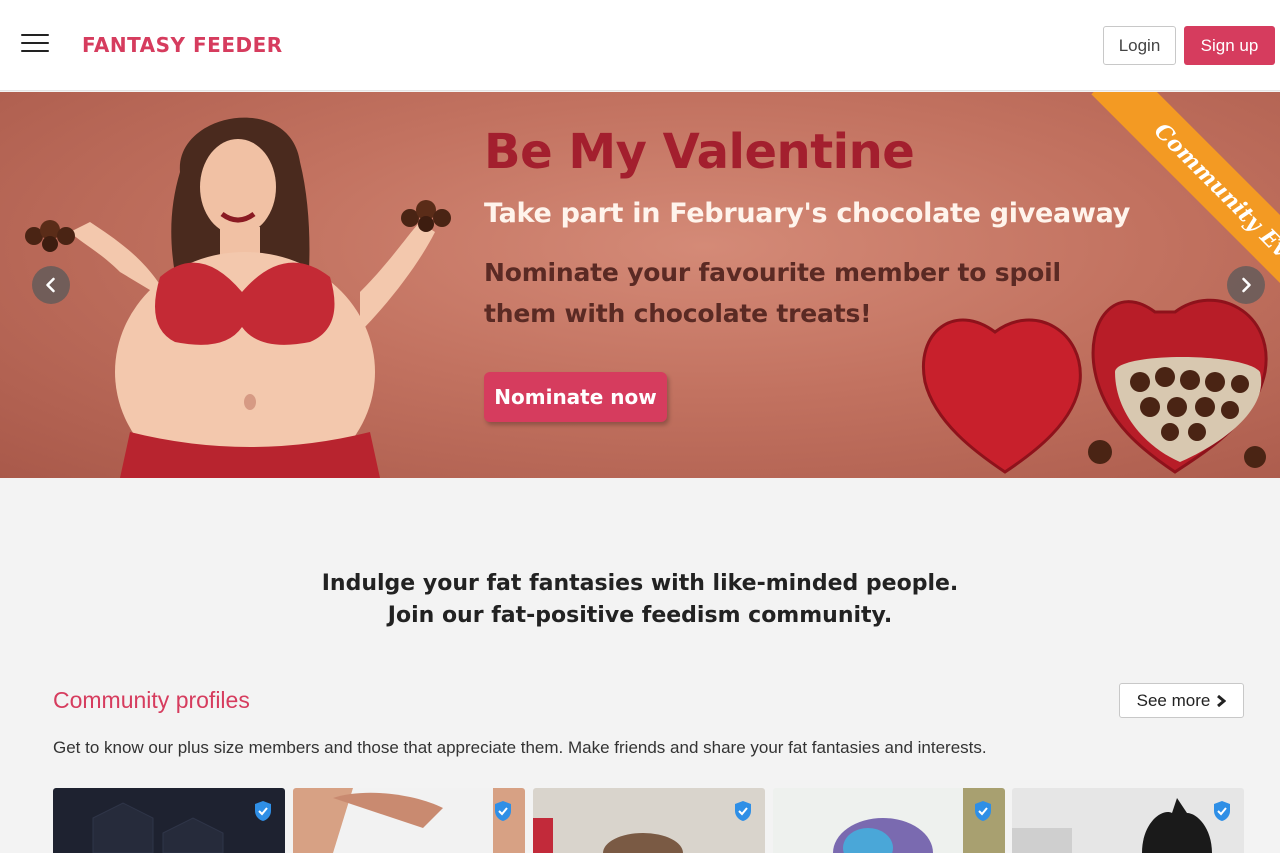 This screenshot has width=1280, height=853. What do you see at coordinates (699, 152) in the screenshot?
I see `banner-title: Be My Valentine` at bounding box center [699, 152].